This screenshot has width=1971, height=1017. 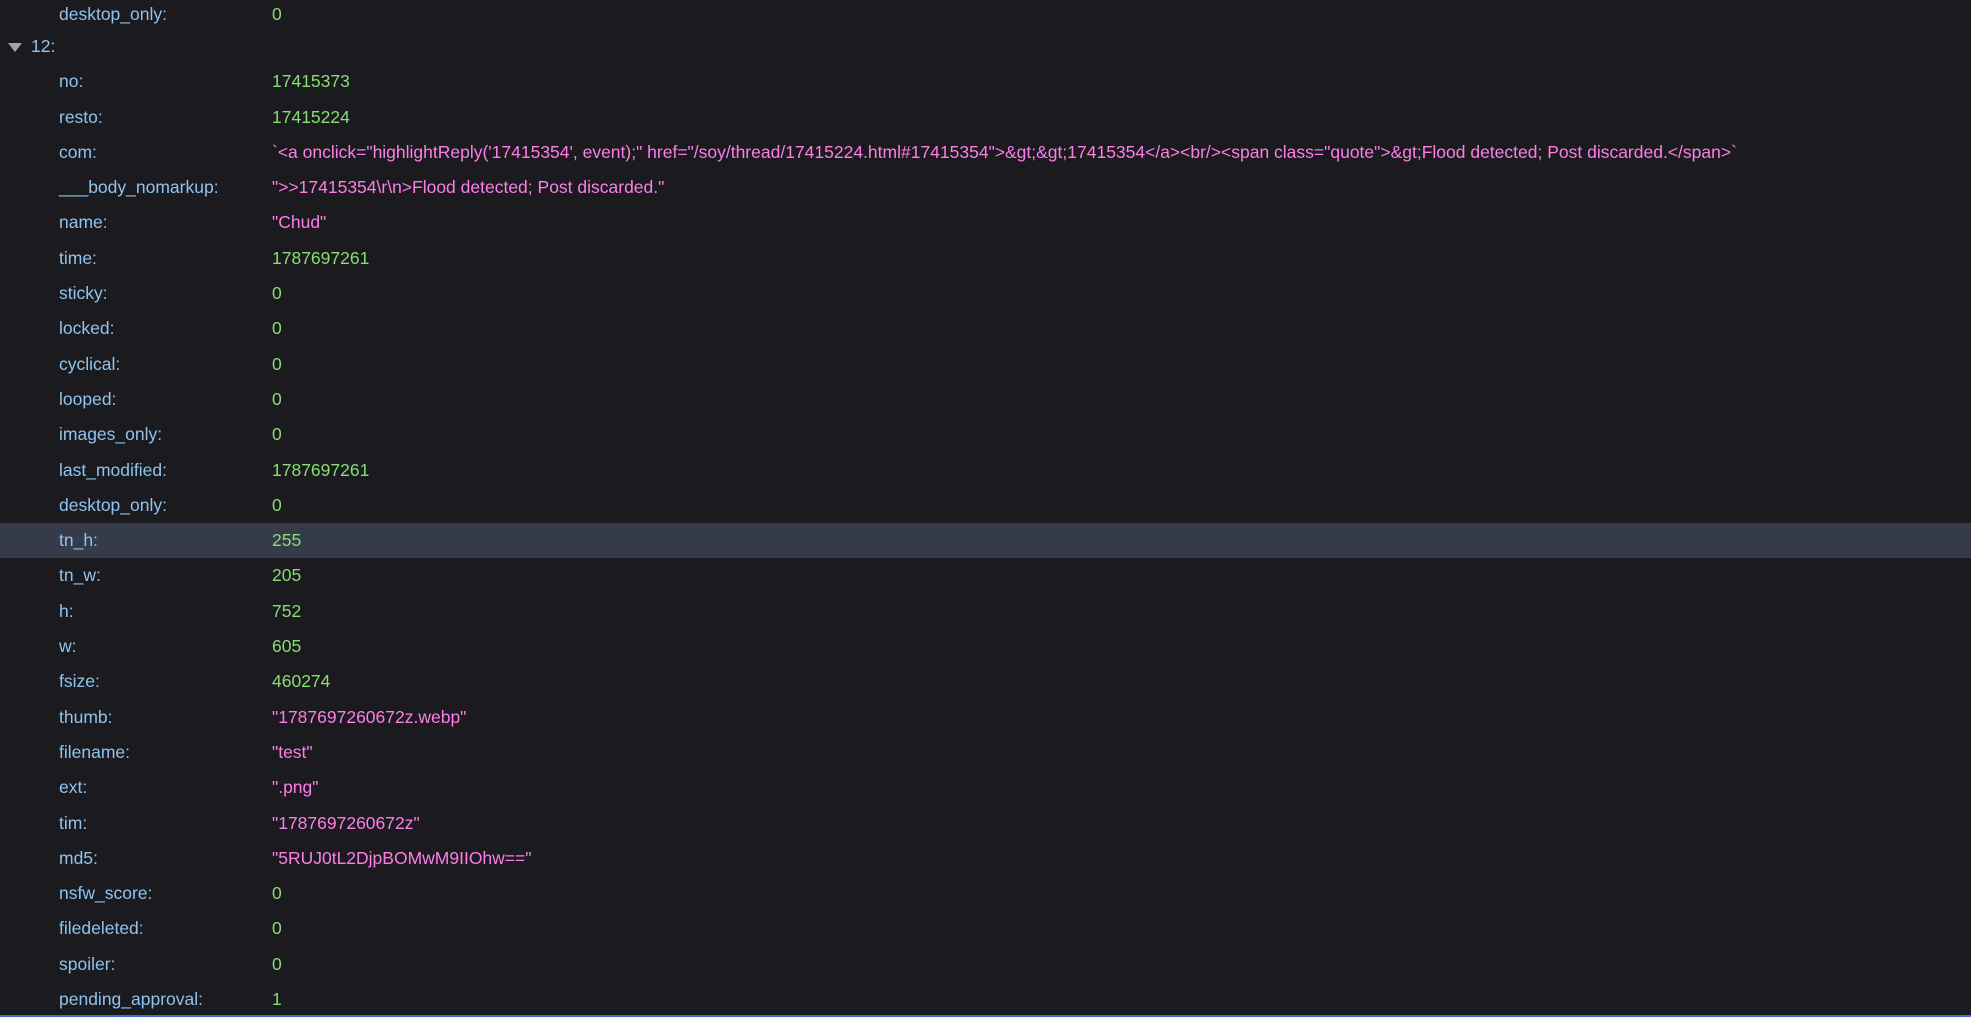 I want to click on json-value: 17415224, so click(x=311, y=116).